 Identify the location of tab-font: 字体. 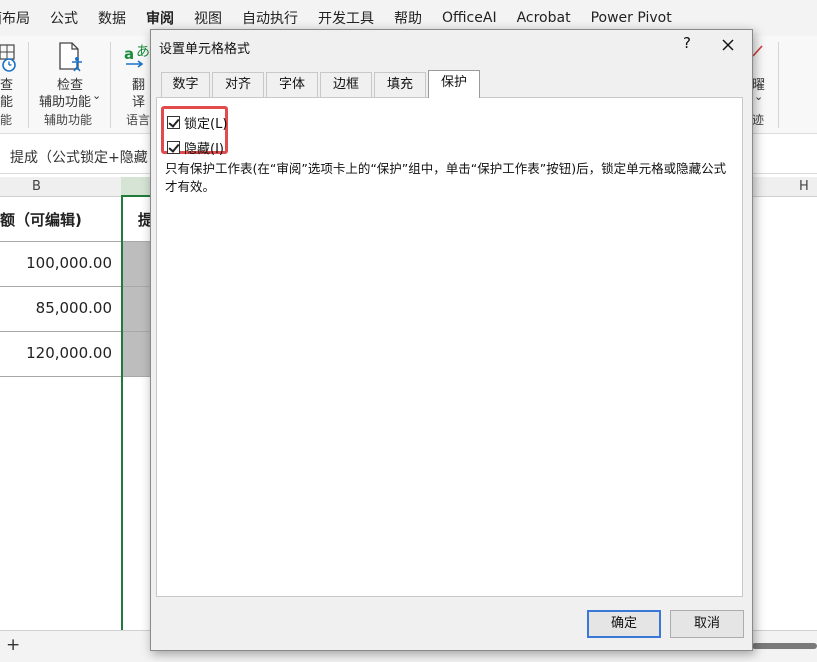
(292, 85).